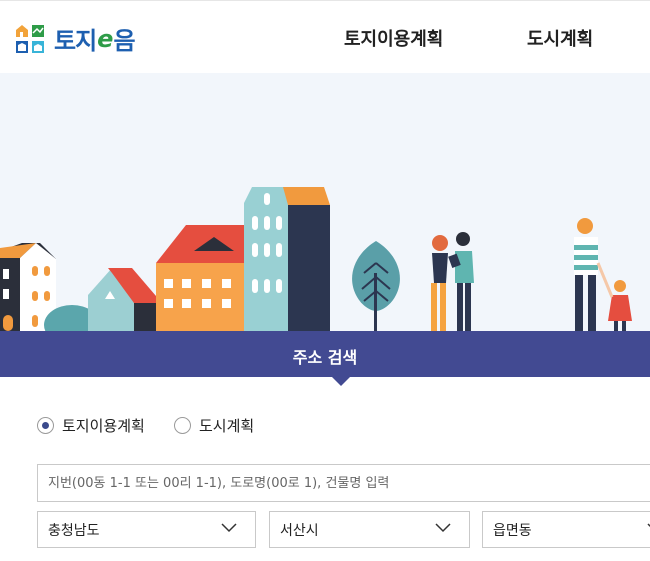 This screenshot has height=561, width=650. Describe the element at coordinates (343, 483) in the screenshot. I see `address-search-input` at that location.